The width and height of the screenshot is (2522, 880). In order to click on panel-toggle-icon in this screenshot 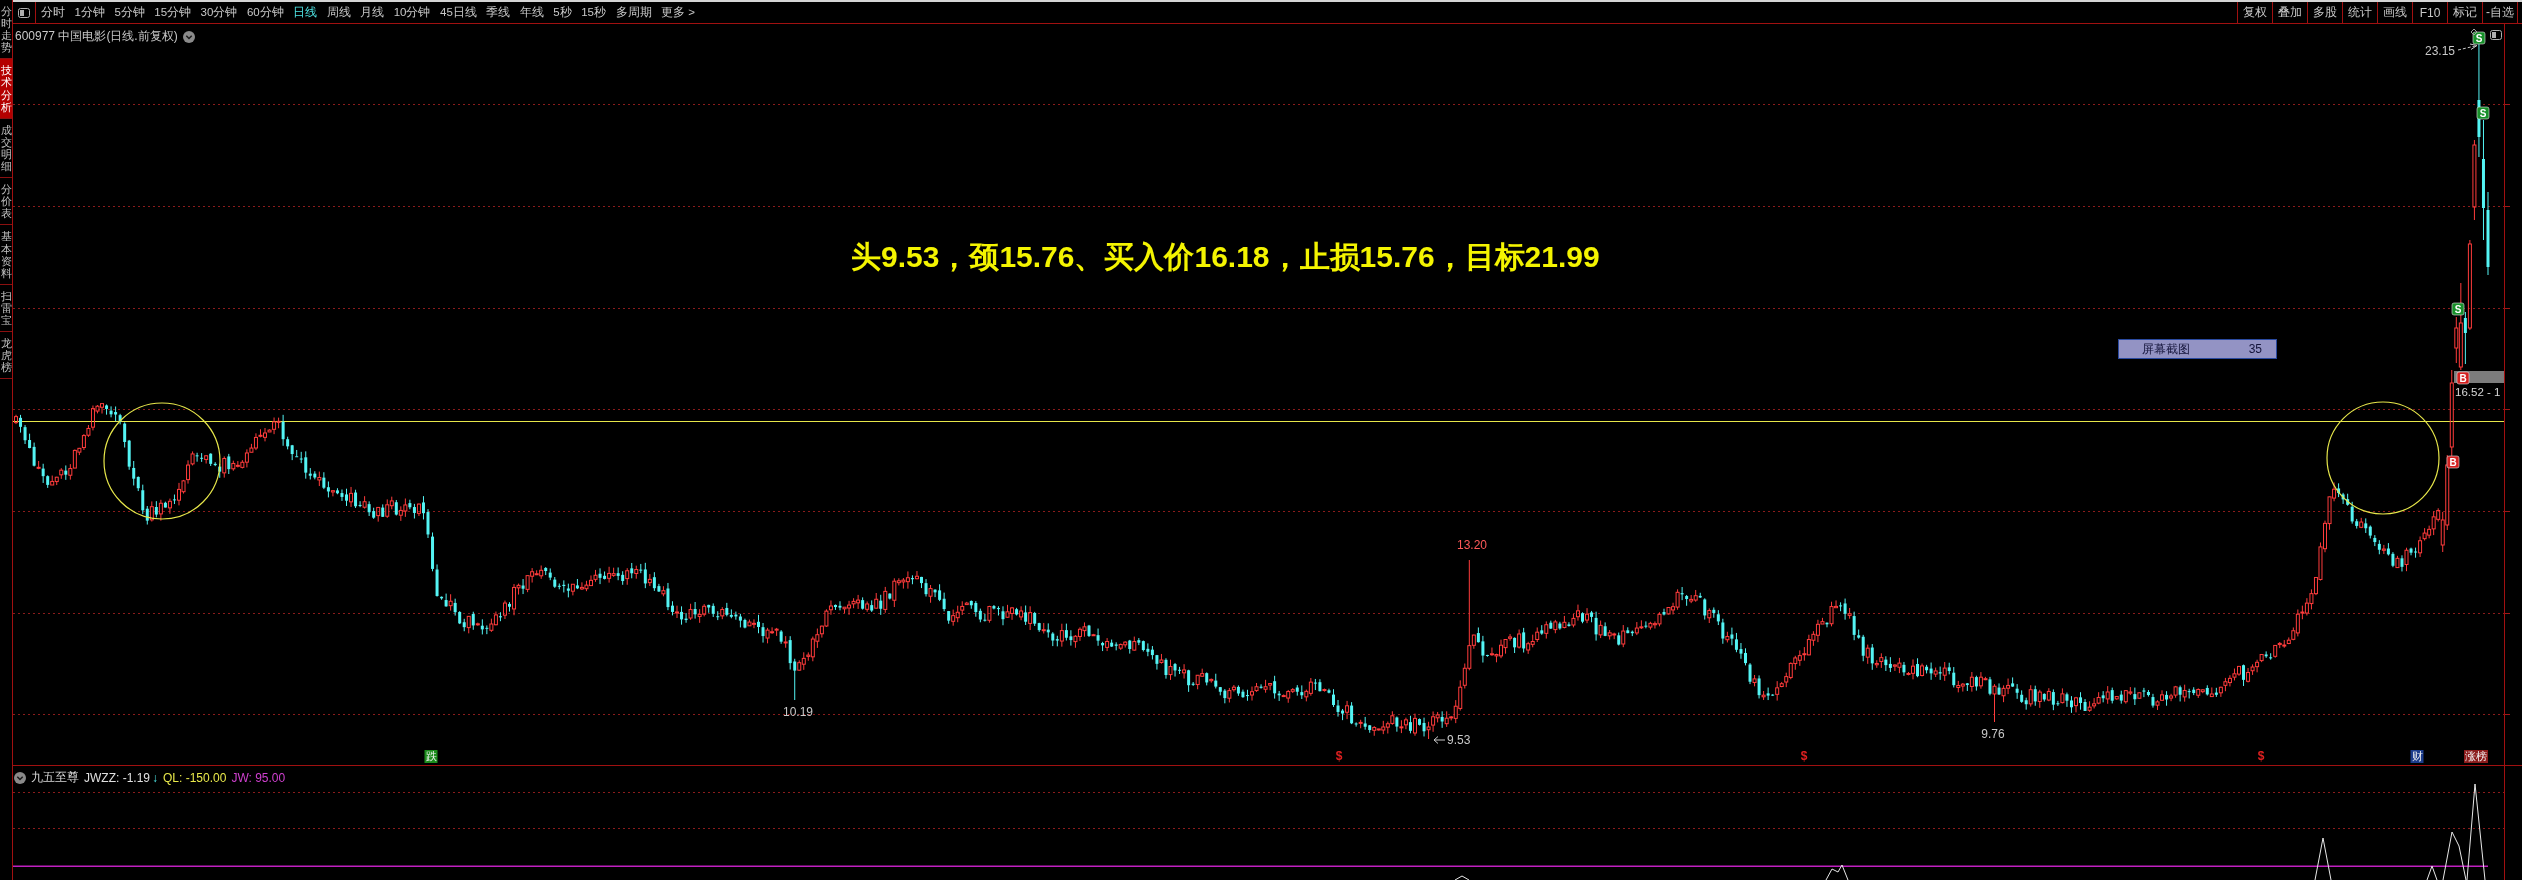, I will do `click(24, 12)`.